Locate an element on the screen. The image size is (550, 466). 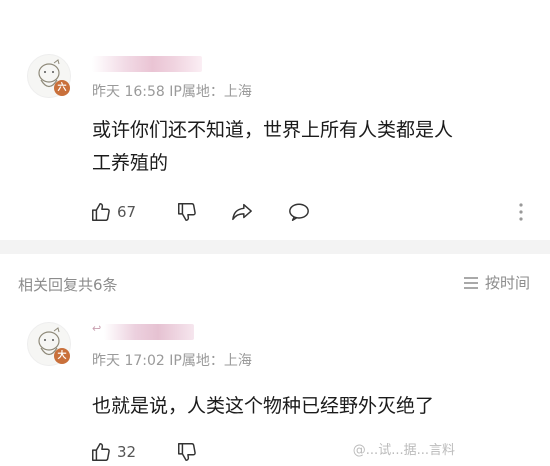
sort-by-time-button: 按时间 is located at coordinates (496, 282).